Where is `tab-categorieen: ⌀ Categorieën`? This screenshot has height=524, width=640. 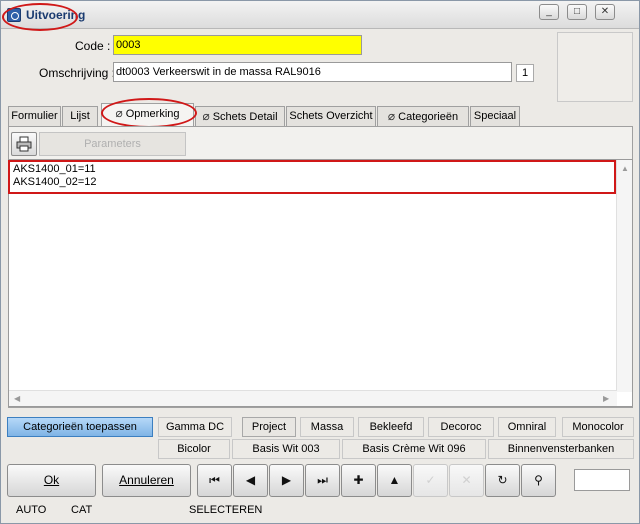
tab-categorieen: ⌀ Categorieën is located at coordinates (423, 116).